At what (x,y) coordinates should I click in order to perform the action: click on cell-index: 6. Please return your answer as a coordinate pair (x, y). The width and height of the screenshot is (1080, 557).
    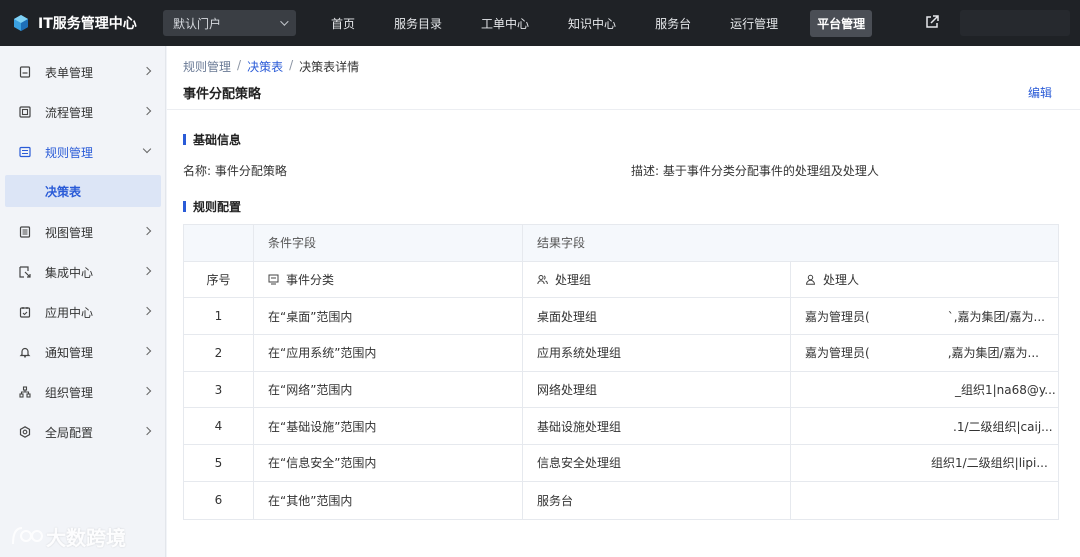
    Looking at the image, I should click on (219, 500).